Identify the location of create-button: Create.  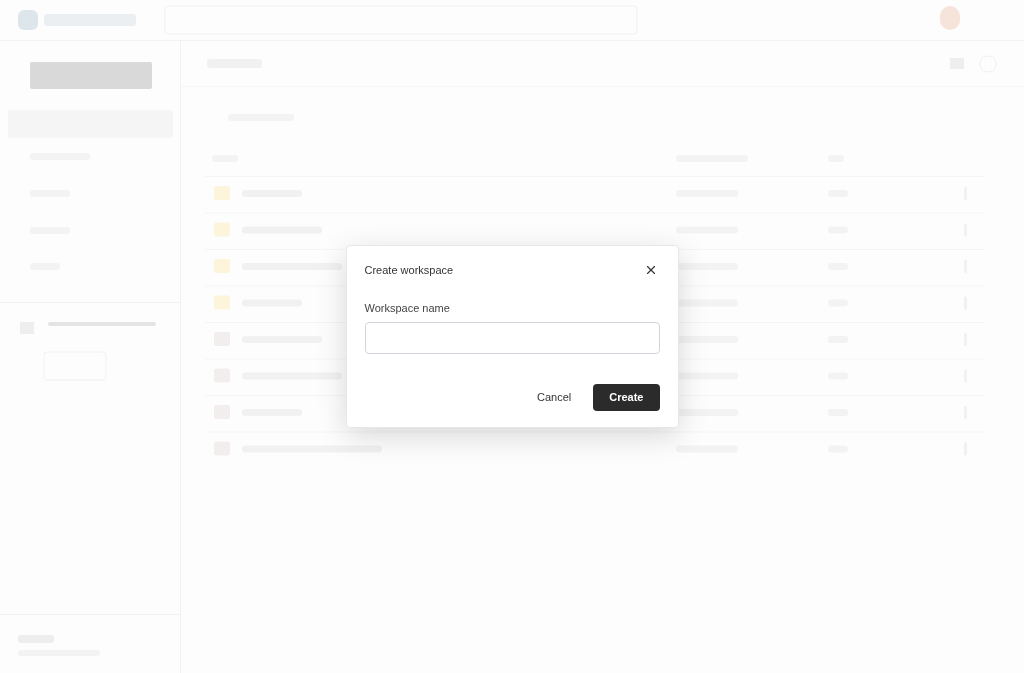
(626, 397).